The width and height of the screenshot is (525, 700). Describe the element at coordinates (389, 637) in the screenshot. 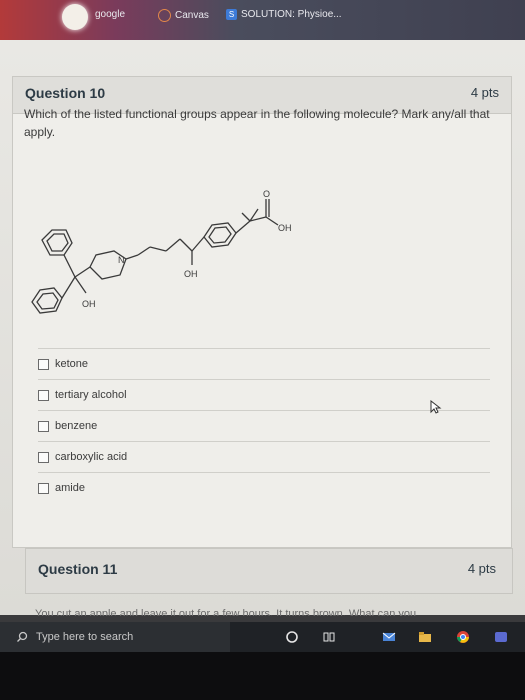

I see `mail-icon` at that location.